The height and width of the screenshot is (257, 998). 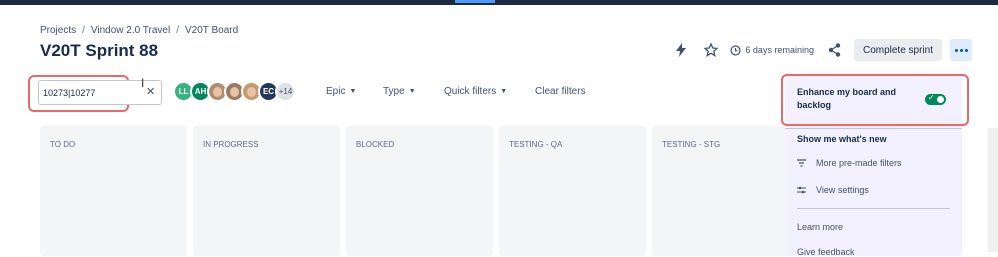 What do you see at coordinates (150, 91) in the screenshot?
I see `close-icon: ✕` at bounding box center [150, 91].